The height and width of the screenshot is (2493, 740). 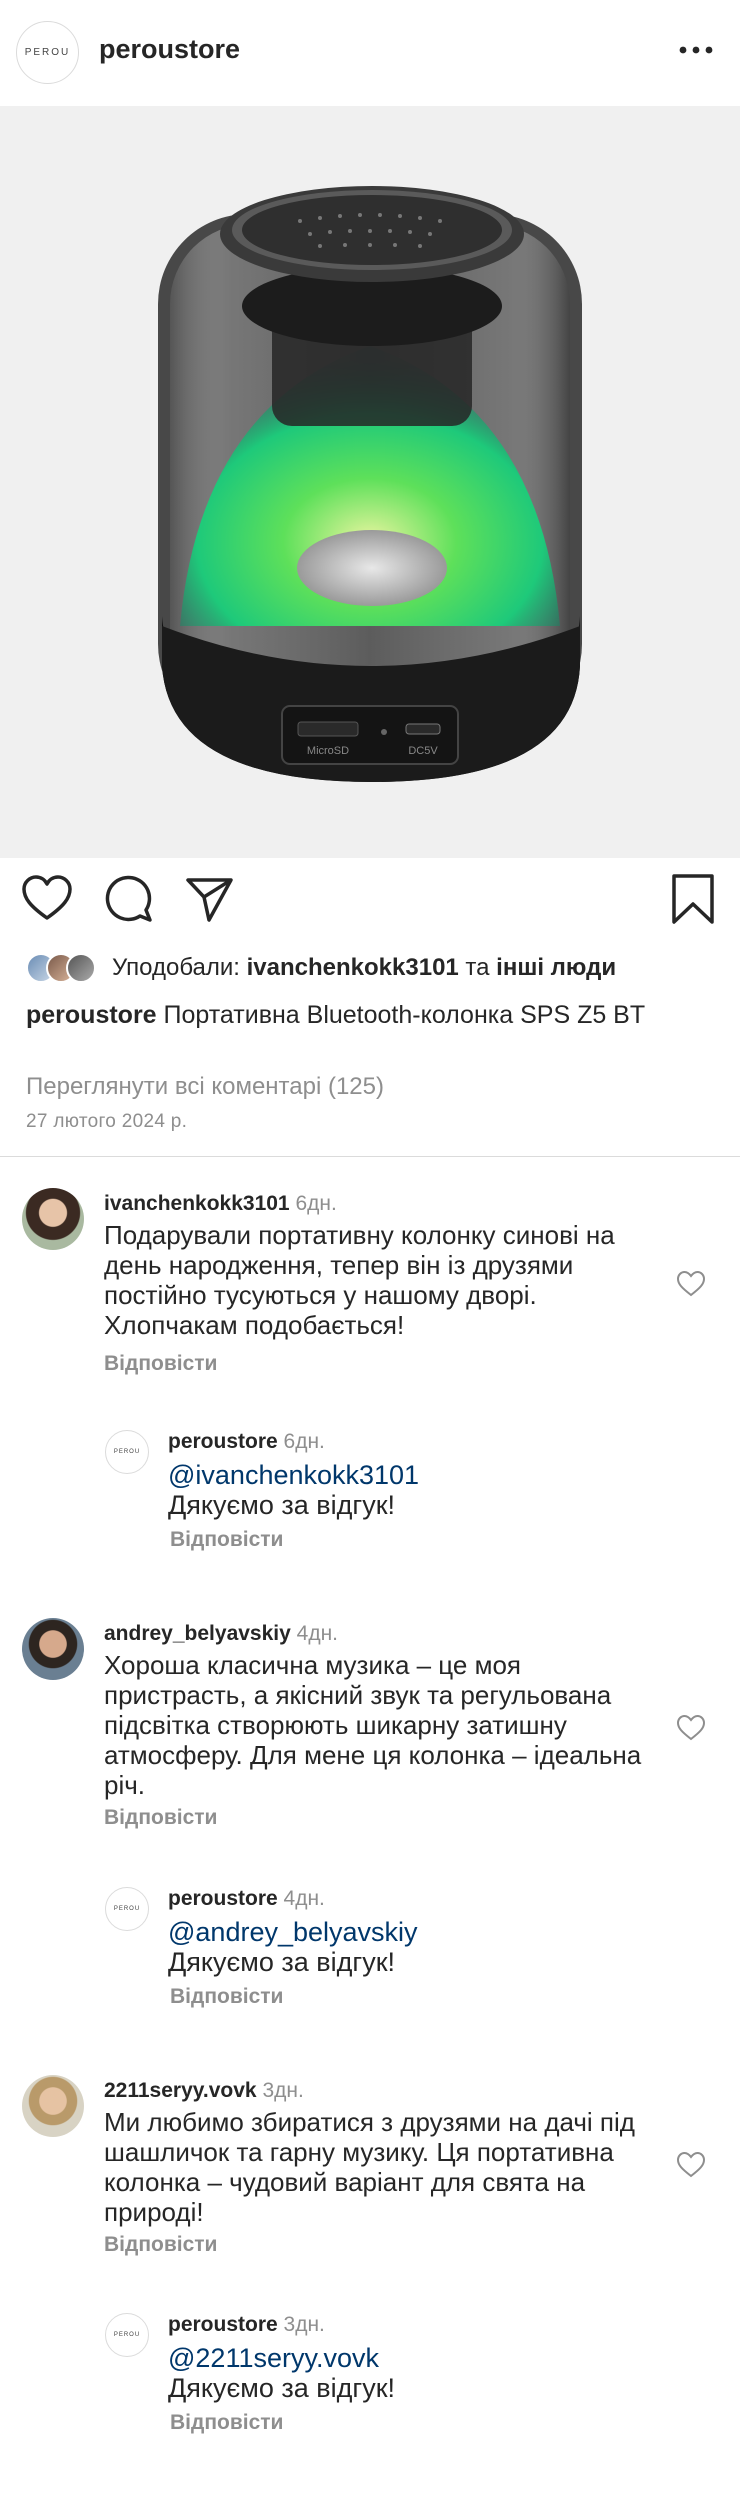 I want to click on caption-username: peroustore, so click(x=91, y=1015).